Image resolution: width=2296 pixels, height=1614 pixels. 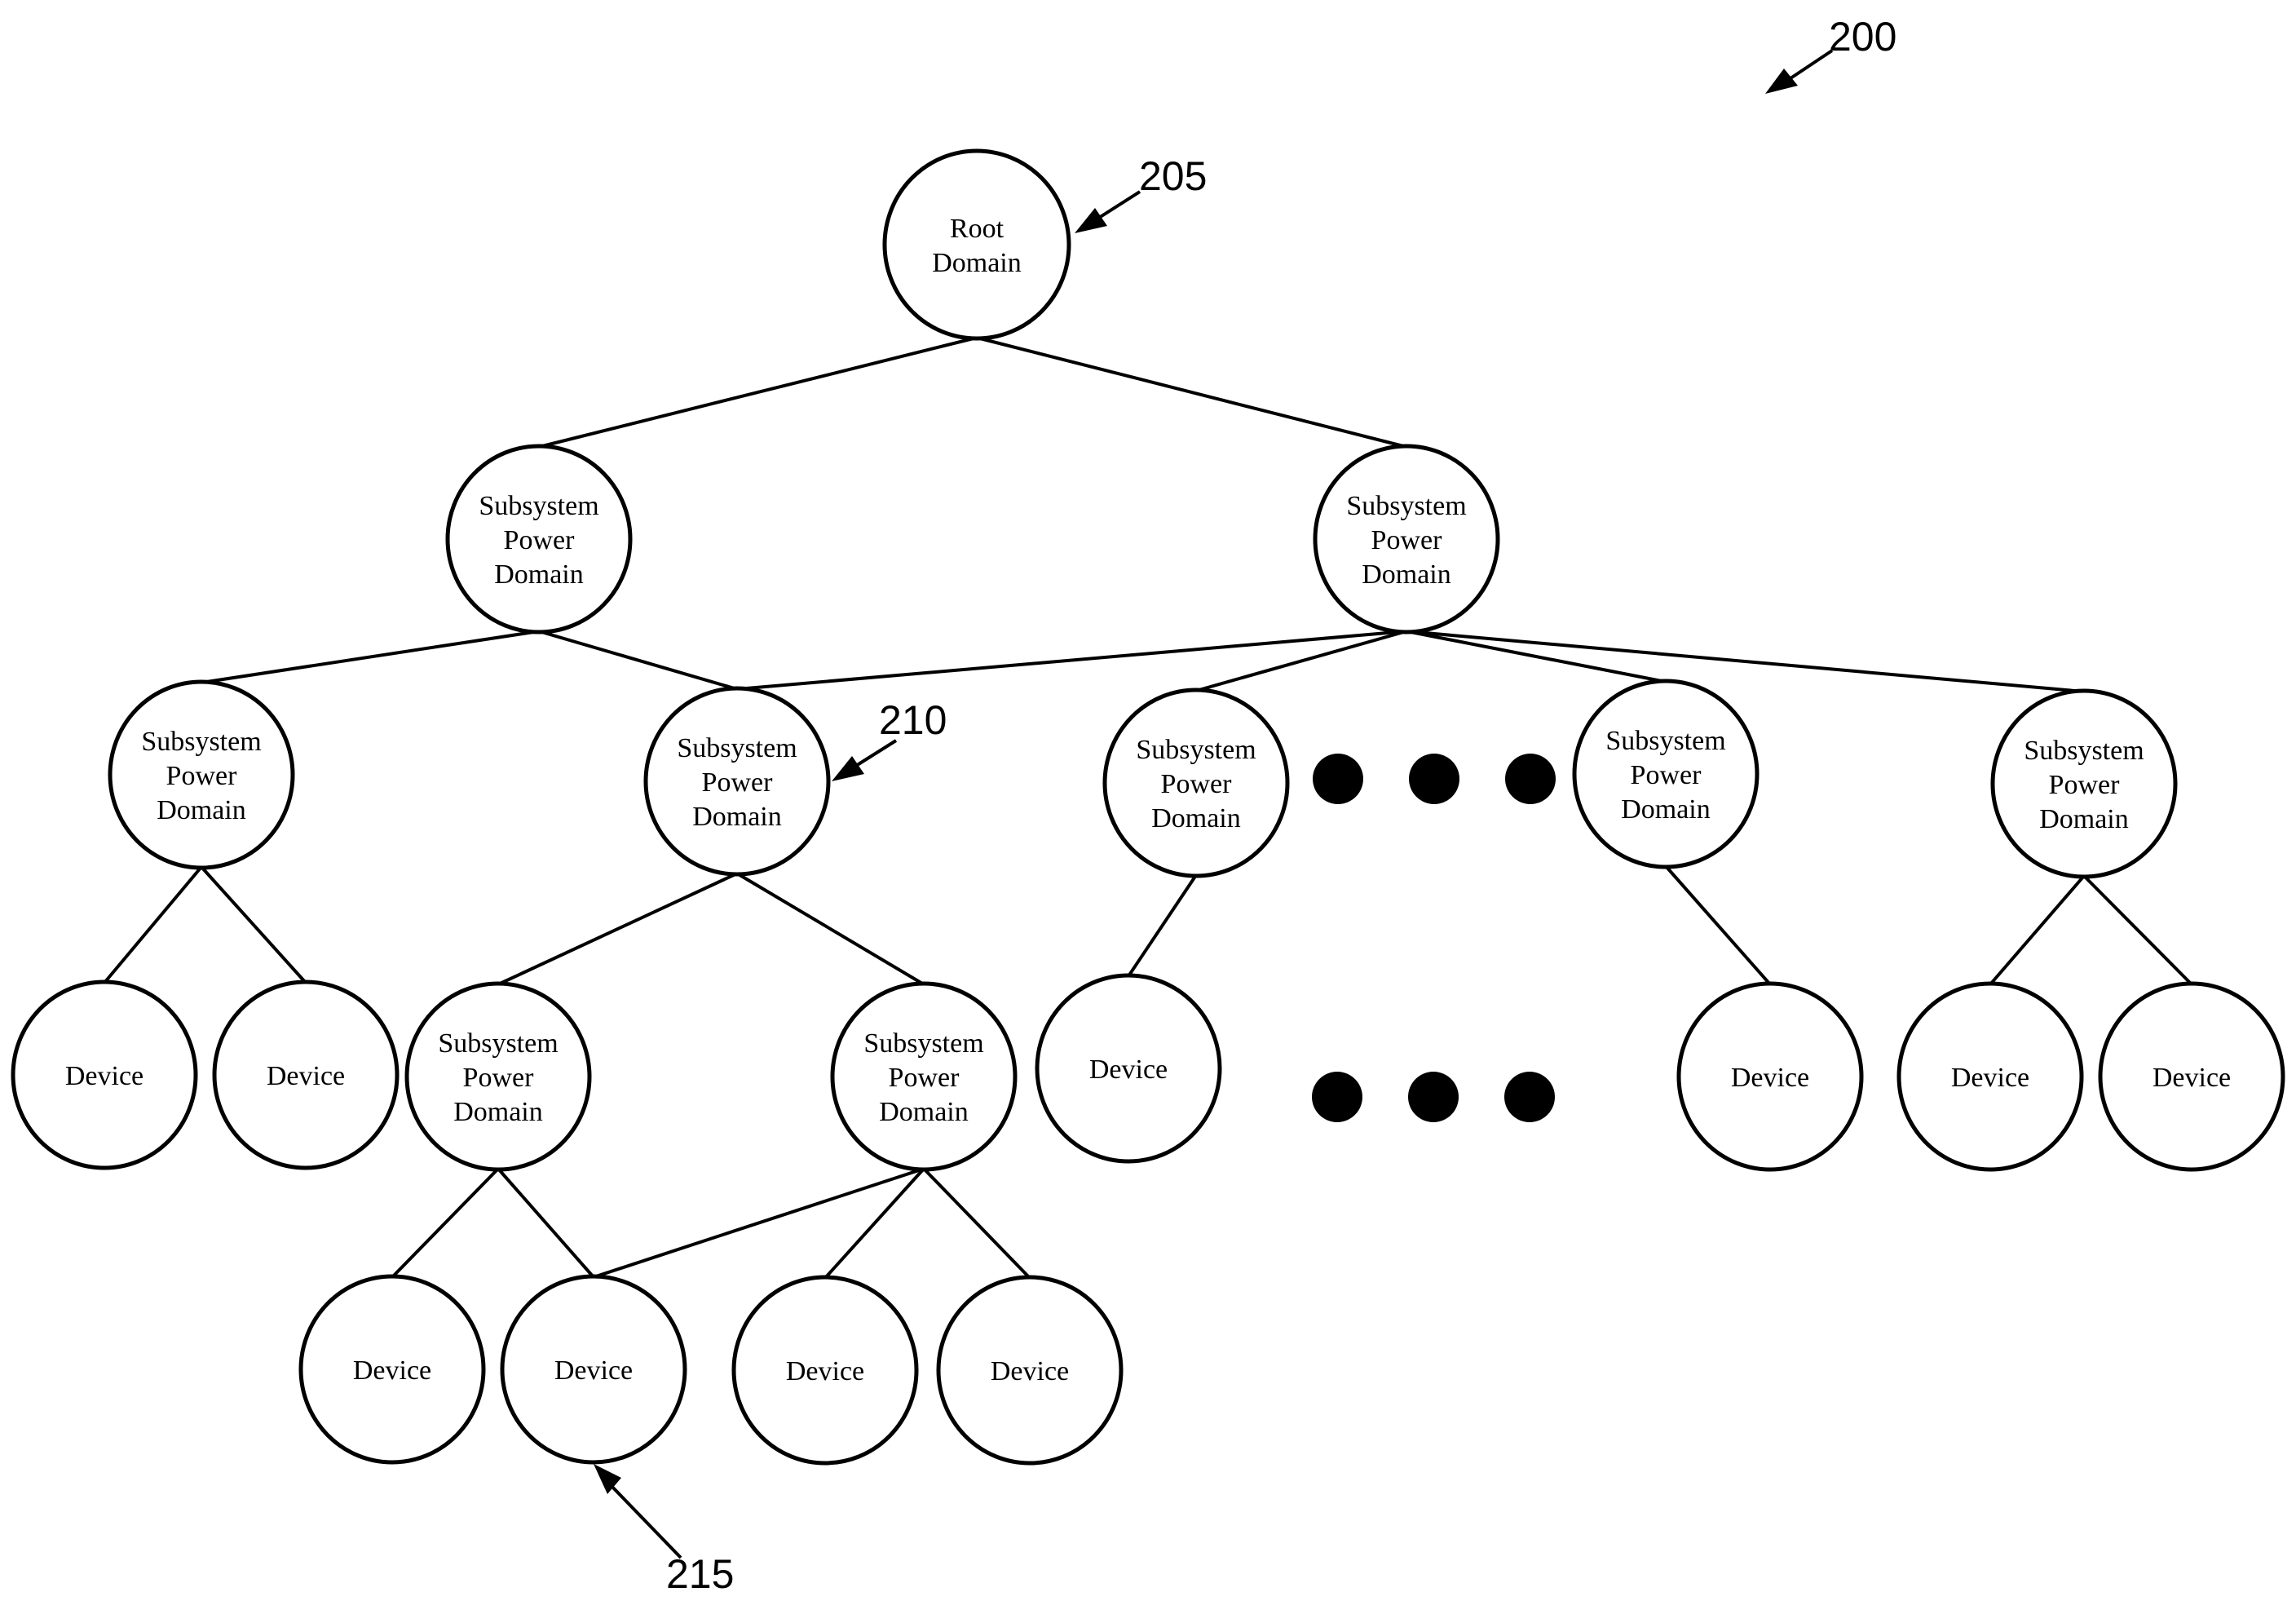 What do you see at coordinates (546, 1223) in the screenshot?
I see `edge-l3c-to-l4b` at bounding box center [546, 1223].